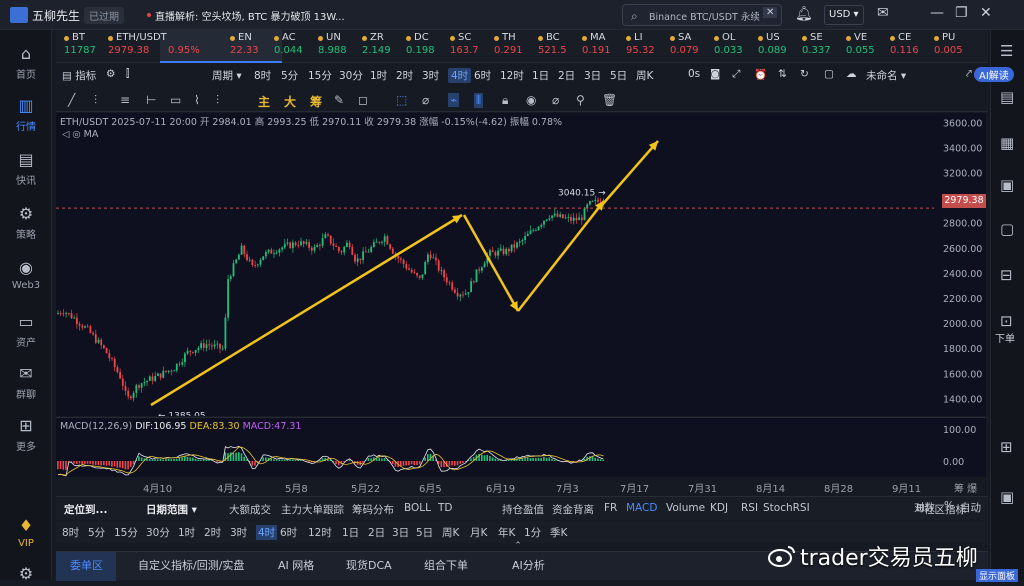  Describe the element at coordinates (340, 44) in the screenshot. I see `ticker-item: UN8.988` at that location.